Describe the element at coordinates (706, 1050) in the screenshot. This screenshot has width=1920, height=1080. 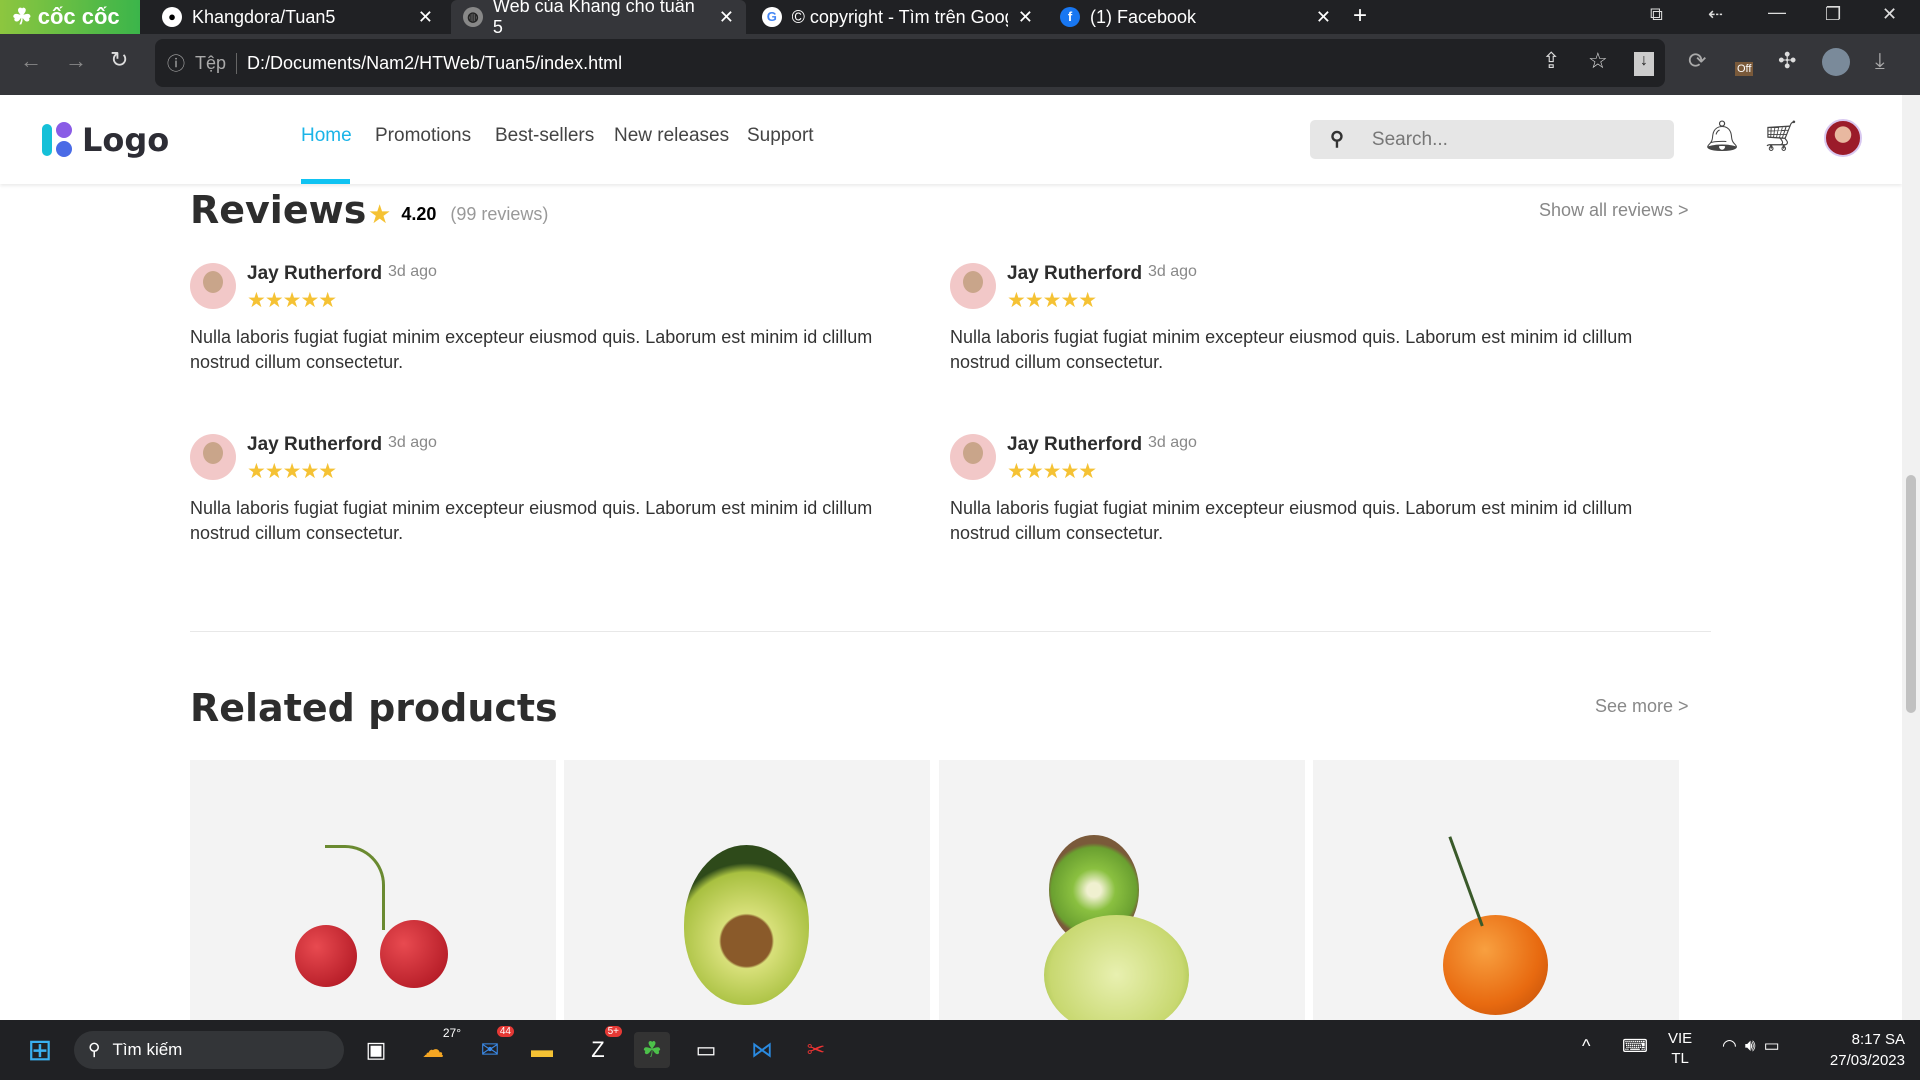
I see `terminal-icon: ▭` at that location.